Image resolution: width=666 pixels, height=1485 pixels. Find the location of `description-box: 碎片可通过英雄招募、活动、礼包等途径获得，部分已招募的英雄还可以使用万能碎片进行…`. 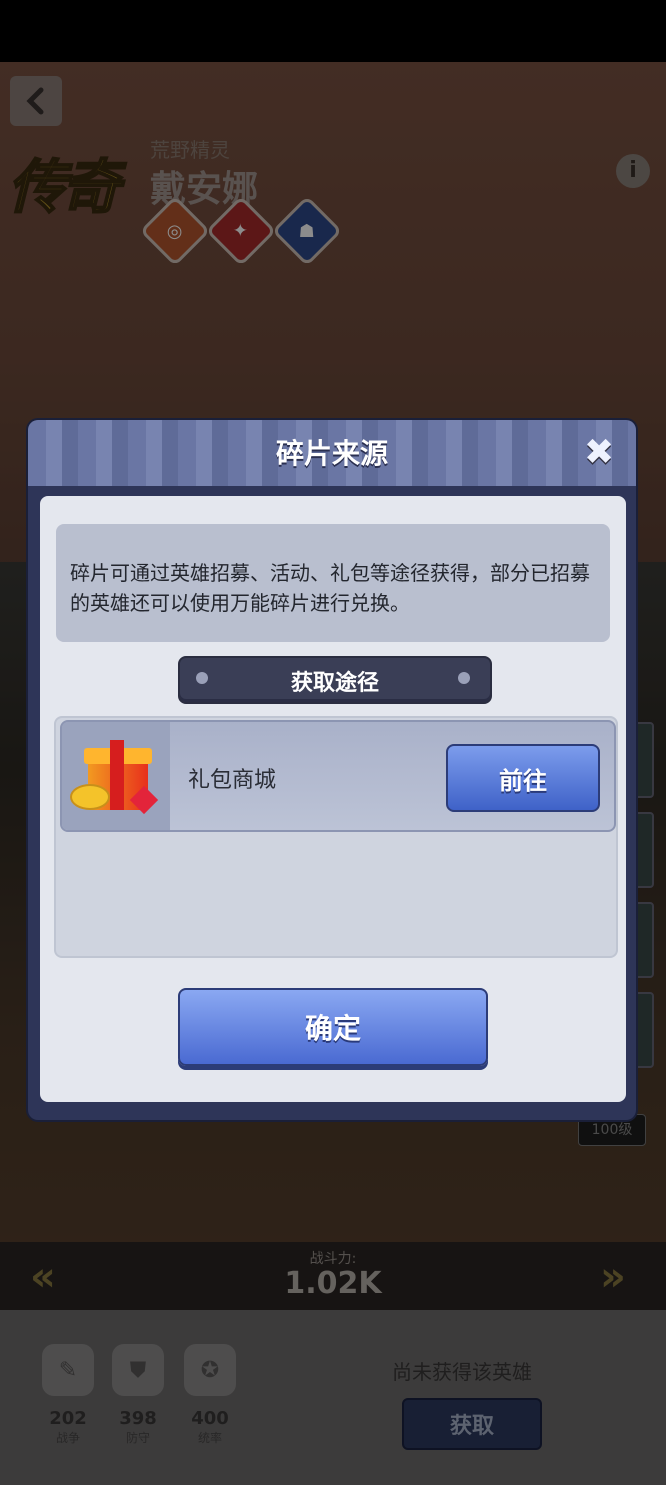

description-box: 碎片可通过英雄招募、活动、礼包等途径获得，部分已招募的英雄还可以使用万能碎片进行… is located at coordinates (333, 583).